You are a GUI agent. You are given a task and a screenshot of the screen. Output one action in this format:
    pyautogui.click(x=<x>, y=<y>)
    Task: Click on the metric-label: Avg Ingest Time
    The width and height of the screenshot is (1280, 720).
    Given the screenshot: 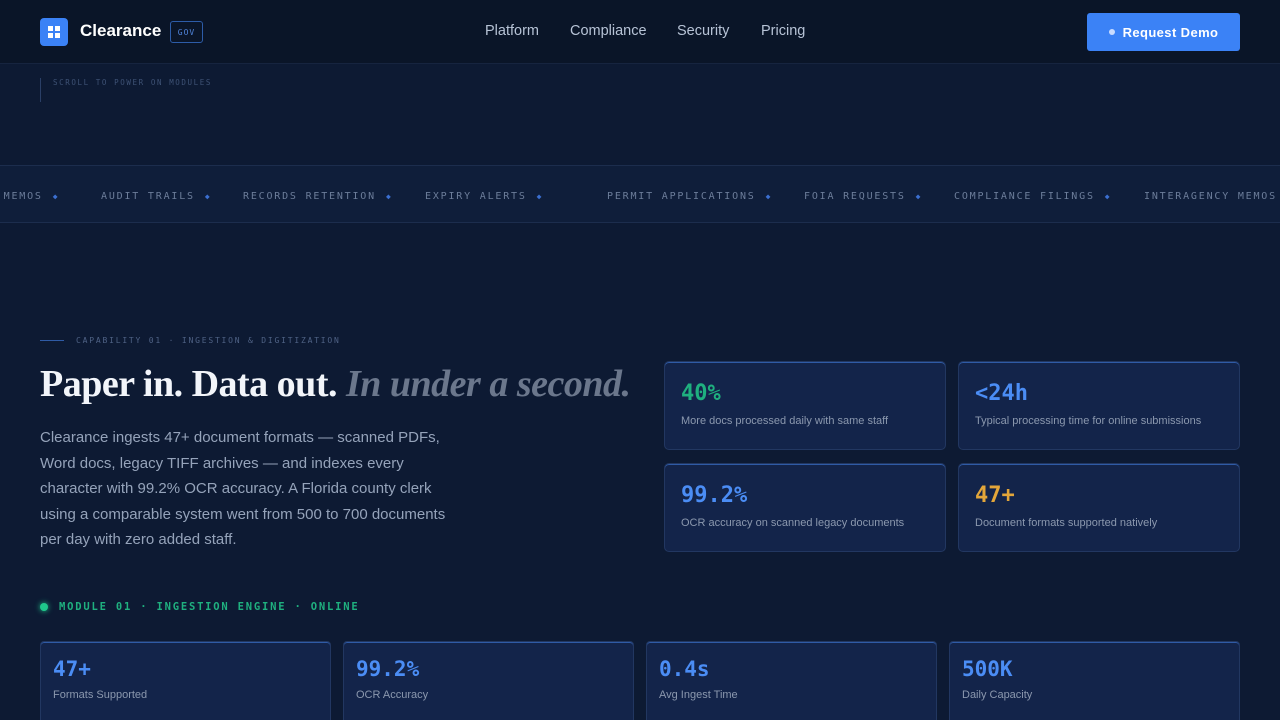 What is the action you would take?
    pyautogui.click(x=698, y=695)
    